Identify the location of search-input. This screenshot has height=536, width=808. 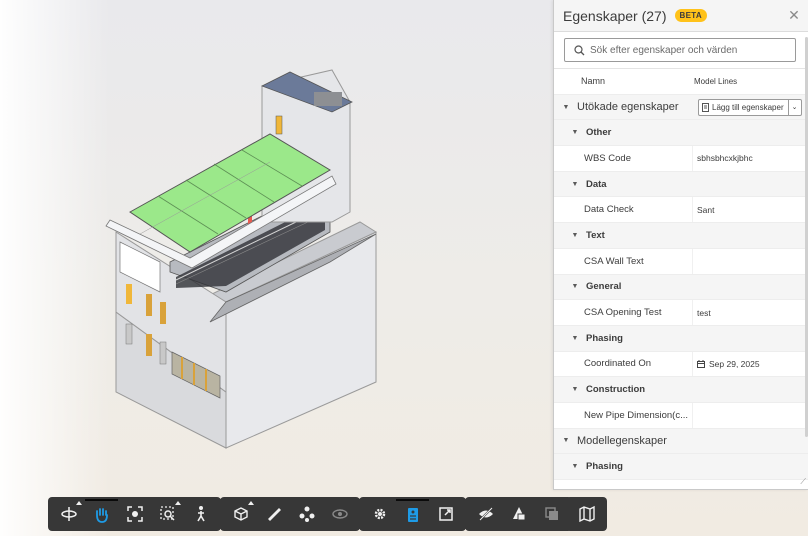
(690, 50).